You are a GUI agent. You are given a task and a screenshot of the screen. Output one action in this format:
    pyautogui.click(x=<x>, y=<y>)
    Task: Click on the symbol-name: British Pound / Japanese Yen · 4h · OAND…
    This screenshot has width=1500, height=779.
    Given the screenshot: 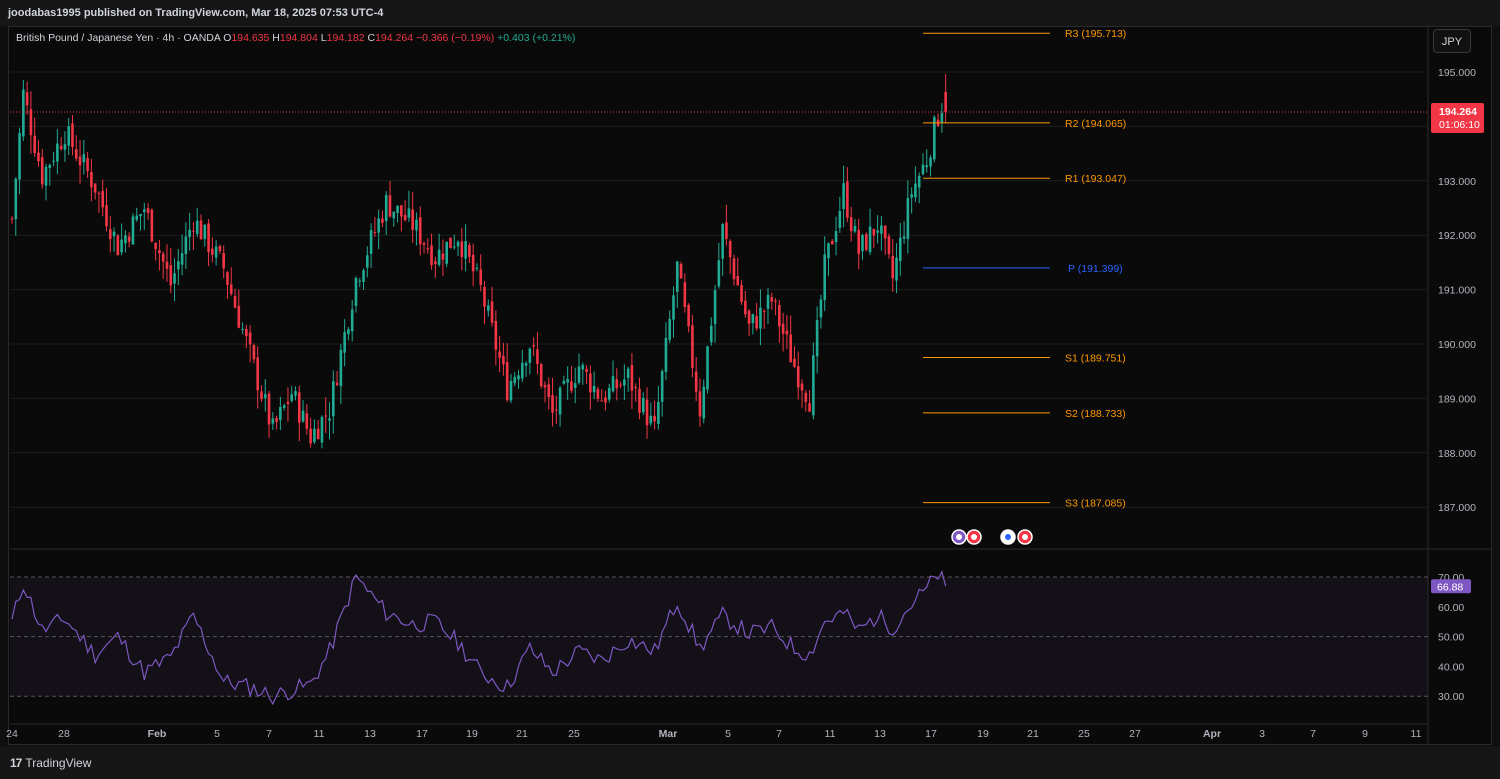 What is the action you would take?
    pyautogui.click(x=118, y=38)
    